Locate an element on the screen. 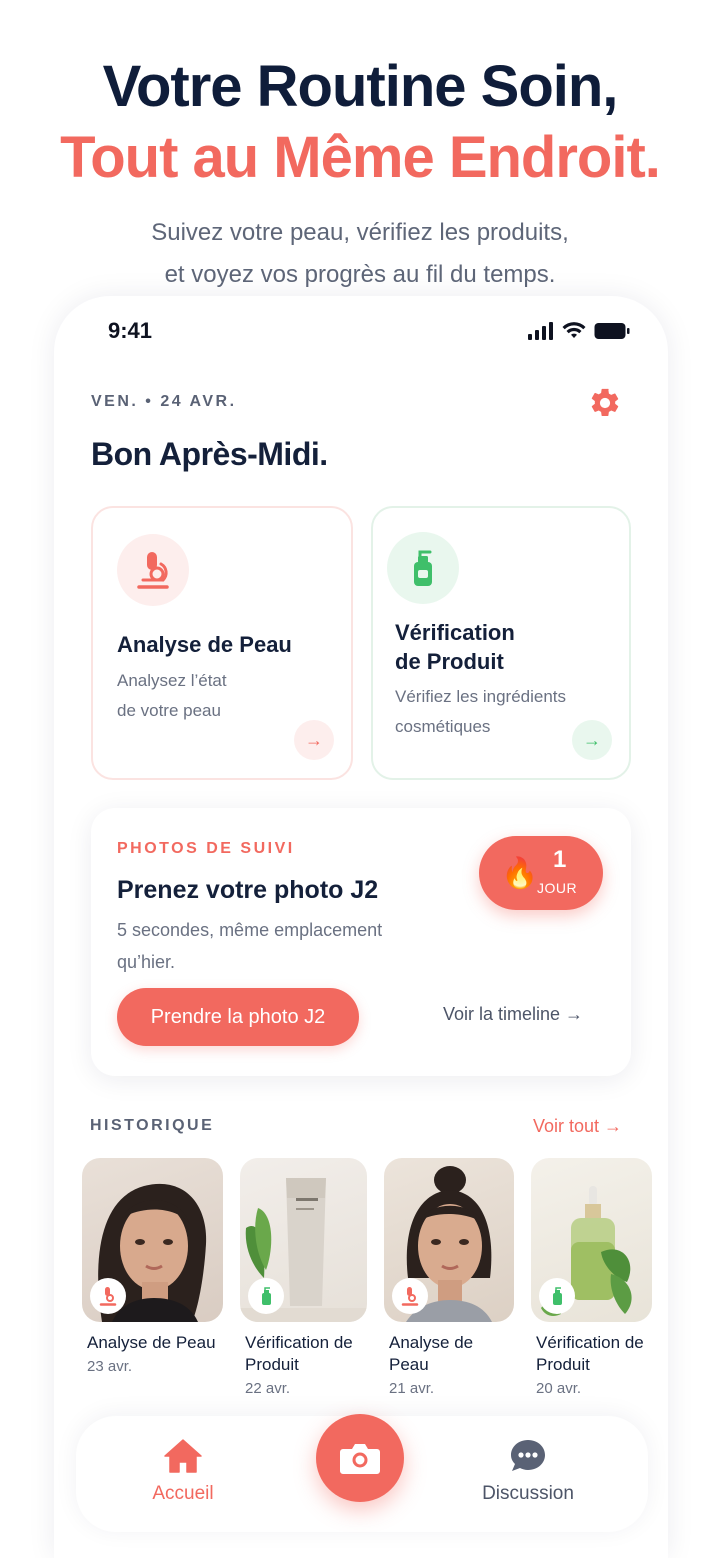 The width and height of the screenshot is (720, 1558). camera-icon is located at coordinates (360, 1459).